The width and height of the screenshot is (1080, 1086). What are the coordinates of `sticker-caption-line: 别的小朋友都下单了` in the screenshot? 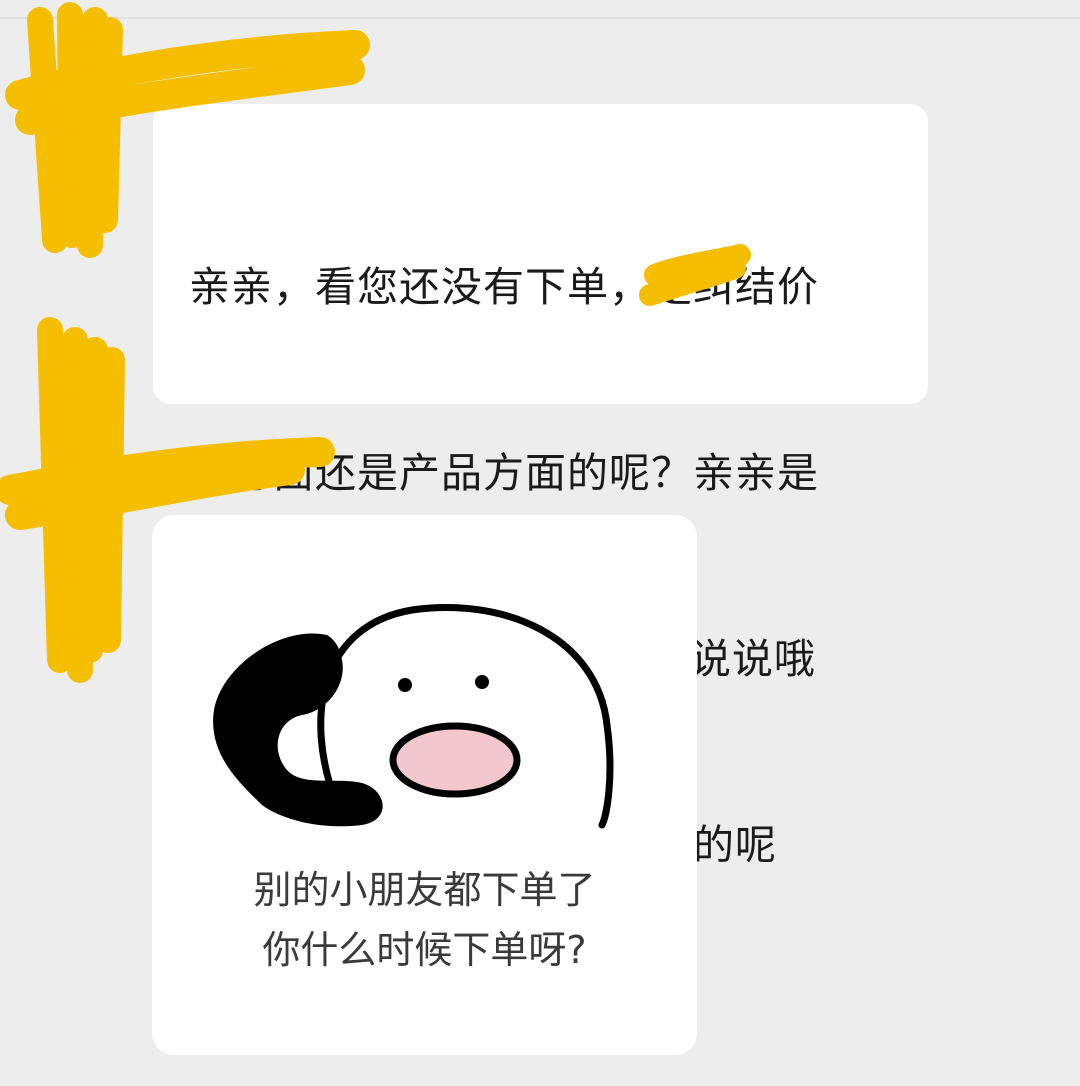 It's located at (424, 890).